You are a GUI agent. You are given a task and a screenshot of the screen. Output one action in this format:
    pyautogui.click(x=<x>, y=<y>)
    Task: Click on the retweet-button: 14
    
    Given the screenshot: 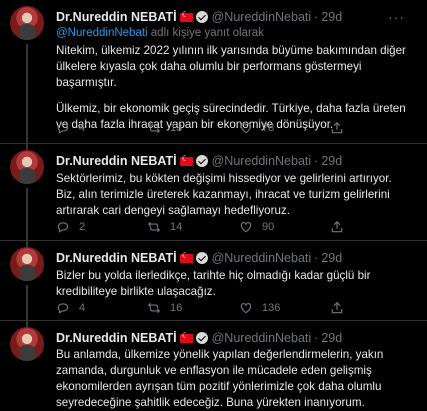 What is the action you would take?
    pyautogui.click(x=164, y=227)
    